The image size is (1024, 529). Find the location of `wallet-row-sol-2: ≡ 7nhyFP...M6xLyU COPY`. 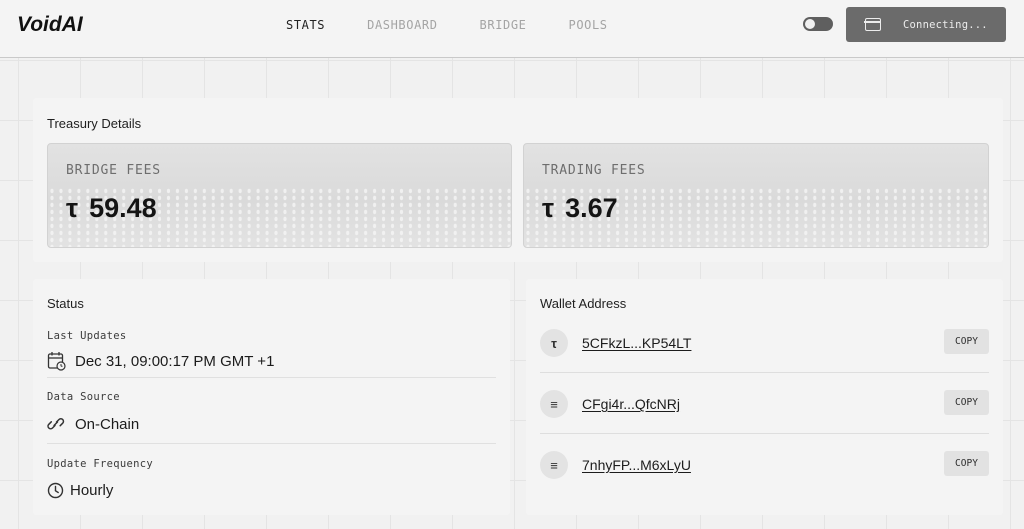

wallet-row-sol-2: ≡ 7nhyFP...M6xLyU COPY is located at coordinates (765, 465).